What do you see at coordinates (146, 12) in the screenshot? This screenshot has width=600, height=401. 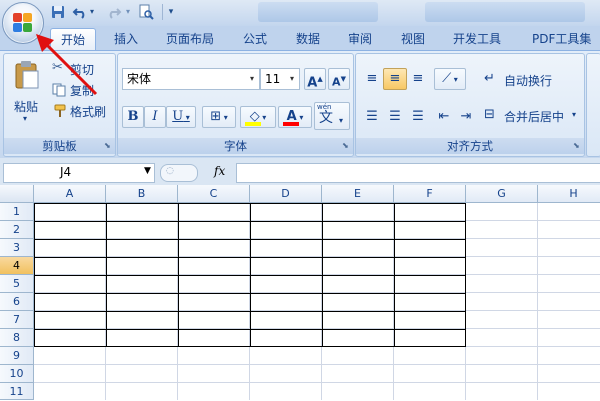 I see `print-preview-icon` at bounding box center [146, 12].